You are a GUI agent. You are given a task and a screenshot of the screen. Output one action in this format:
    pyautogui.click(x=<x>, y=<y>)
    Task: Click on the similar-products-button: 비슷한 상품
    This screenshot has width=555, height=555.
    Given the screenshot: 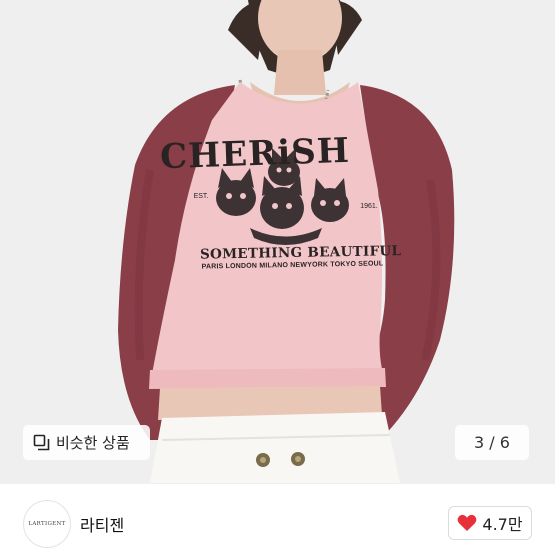 What is the action you would take?
    pyautogui.click(x=86, y=442)
    